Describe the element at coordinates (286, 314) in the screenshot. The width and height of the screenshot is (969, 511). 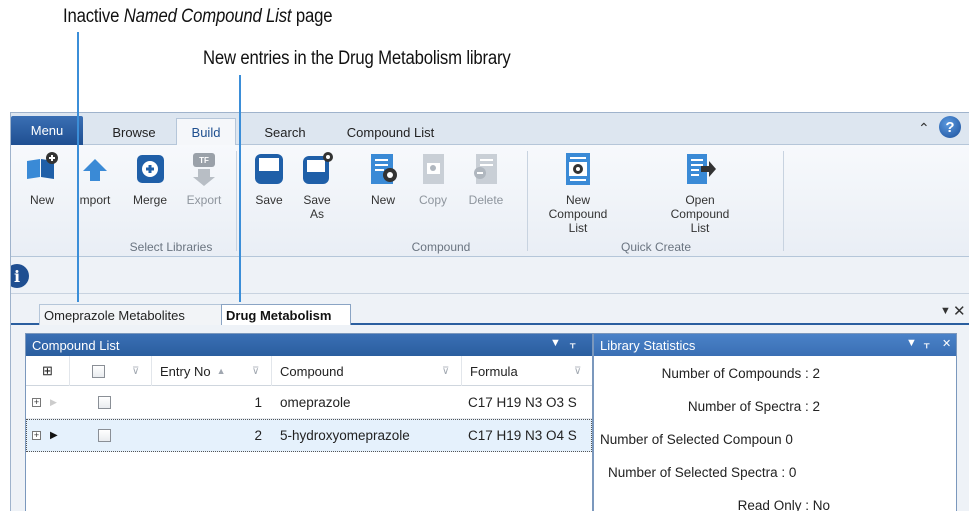
I see `doctab-drug-metabolism: Drug Metabolism` at that location.